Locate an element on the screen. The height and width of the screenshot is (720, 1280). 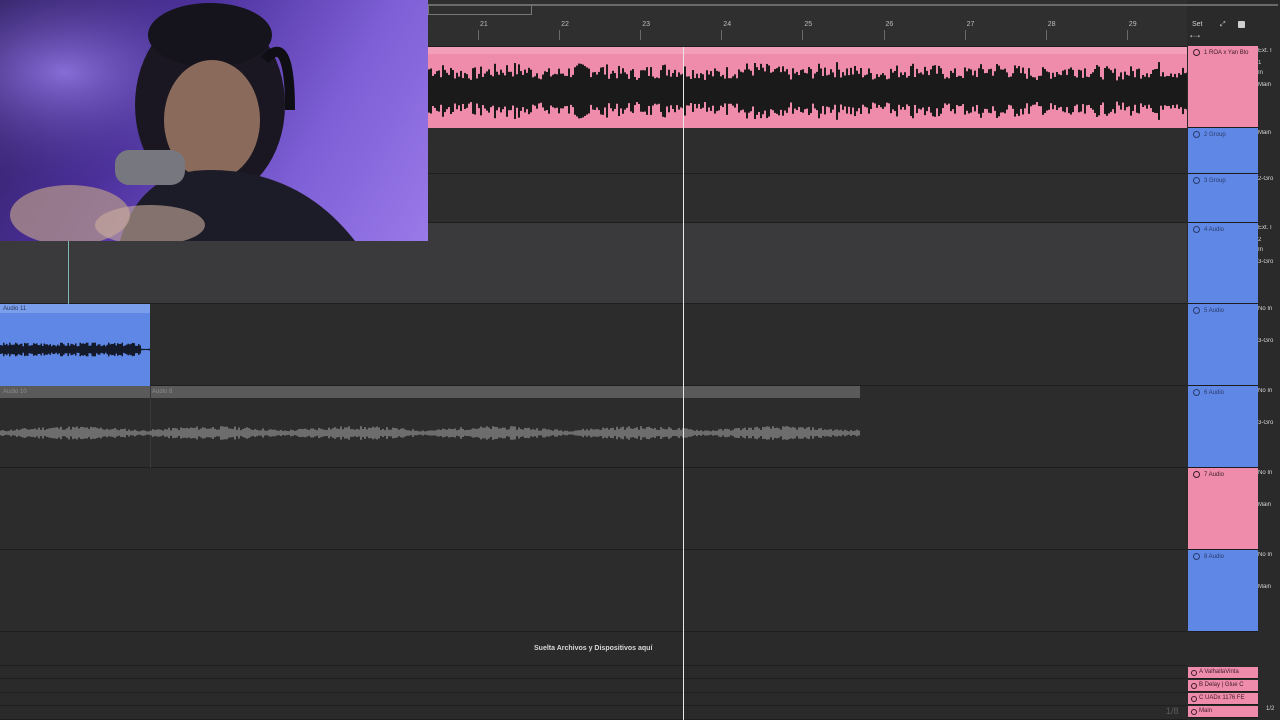
lock-icon is located at coordinates (1241, 24).